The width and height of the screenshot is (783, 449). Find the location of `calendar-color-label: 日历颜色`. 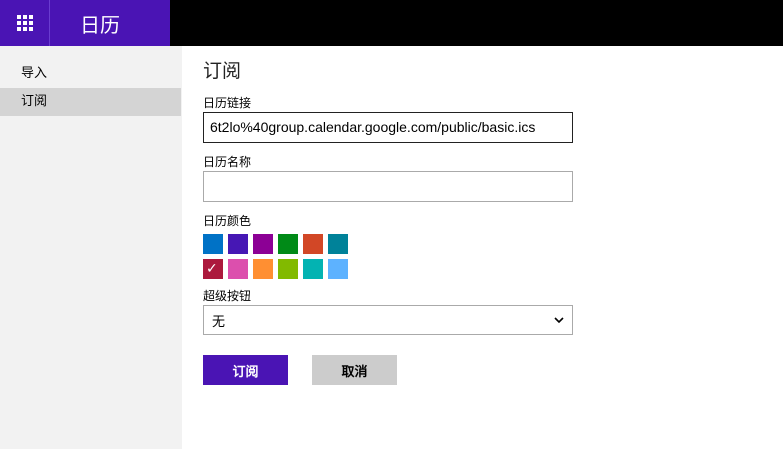

calendar-color-label: 日历颜色 is located at coordinates (227, 221).